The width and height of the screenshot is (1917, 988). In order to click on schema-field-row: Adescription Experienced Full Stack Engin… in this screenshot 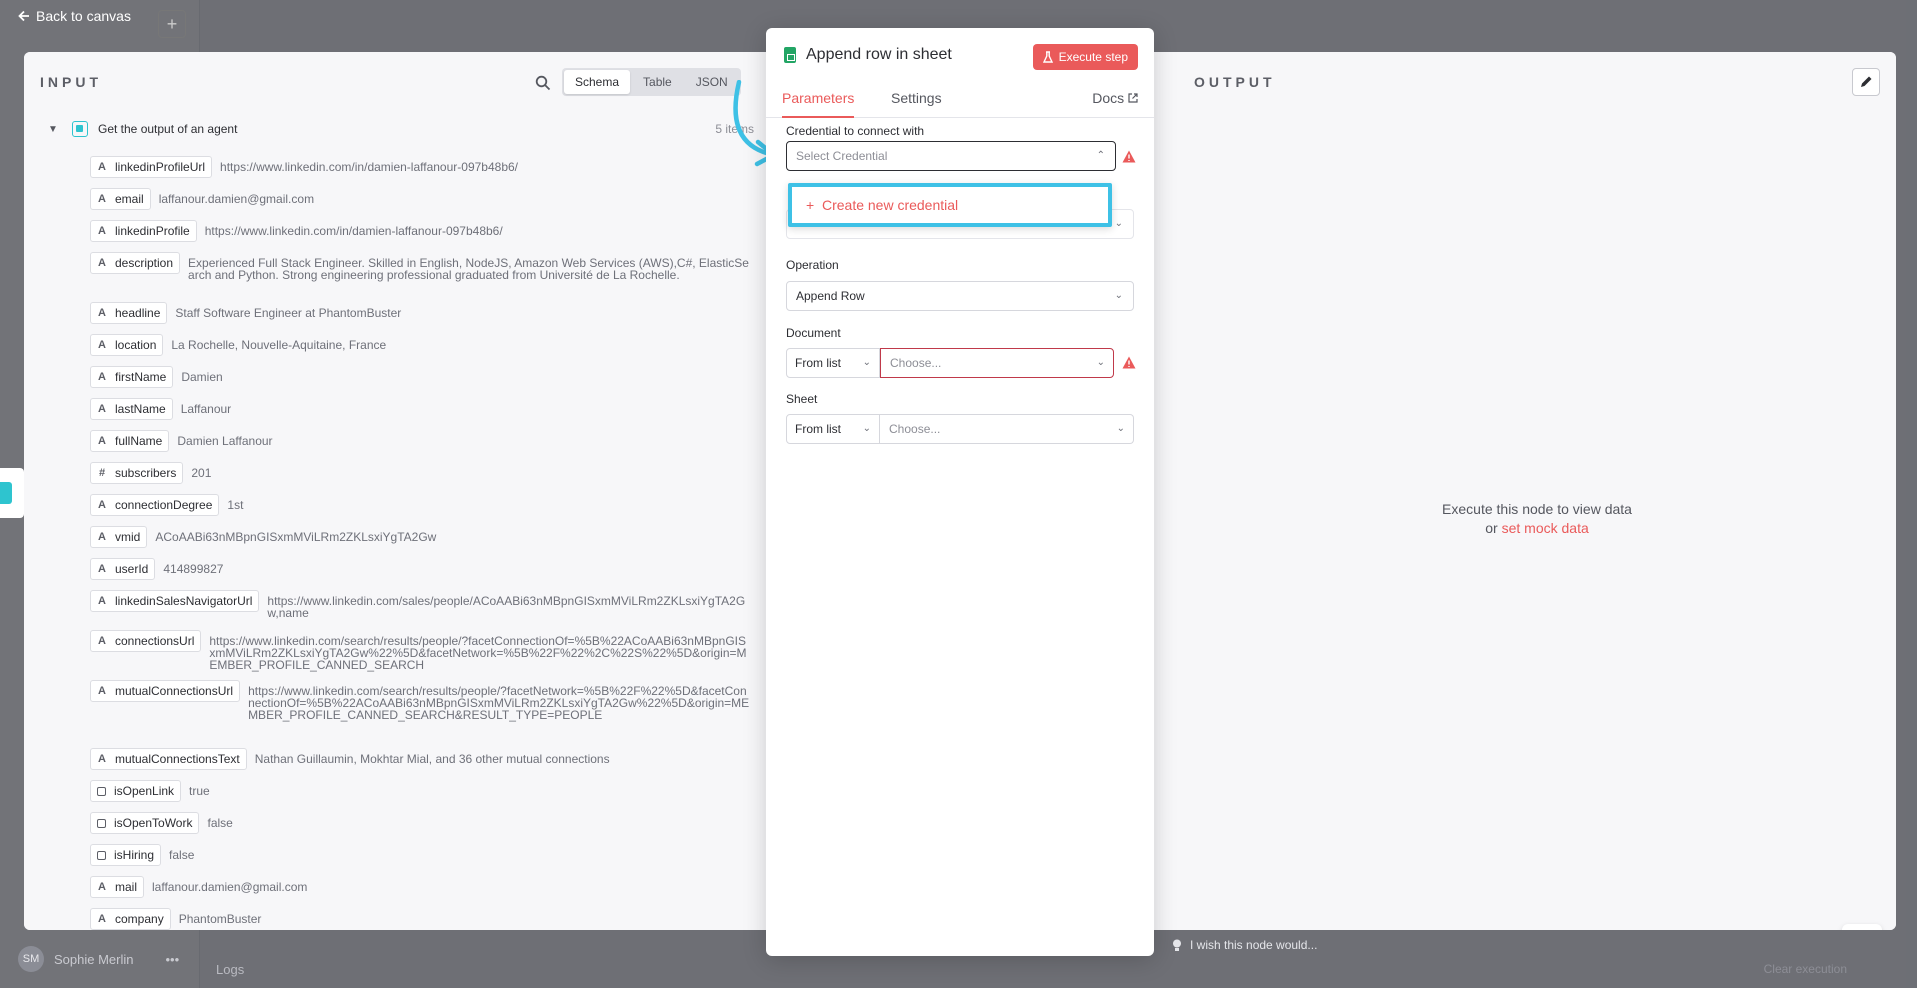, I will do `click(420, 266)`.